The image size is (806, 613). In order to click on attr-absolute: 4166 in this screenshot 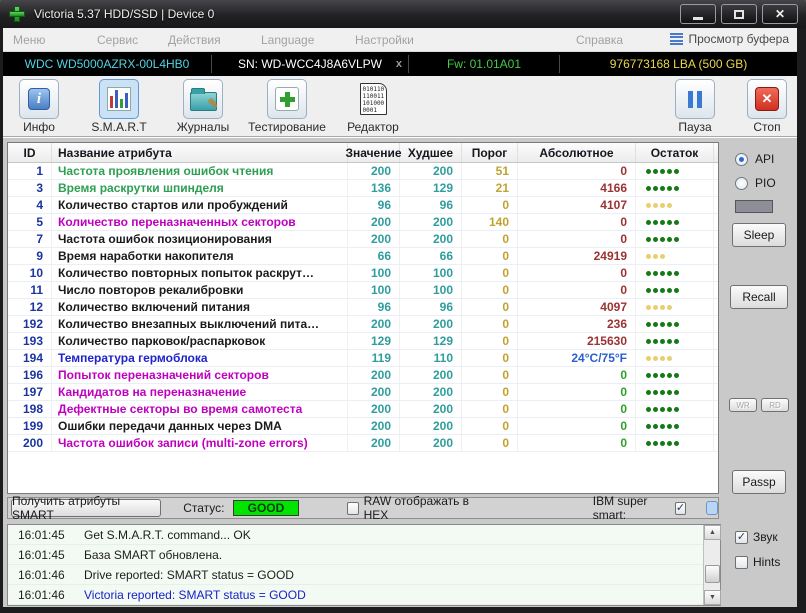, I will do `click(577, 188)`.